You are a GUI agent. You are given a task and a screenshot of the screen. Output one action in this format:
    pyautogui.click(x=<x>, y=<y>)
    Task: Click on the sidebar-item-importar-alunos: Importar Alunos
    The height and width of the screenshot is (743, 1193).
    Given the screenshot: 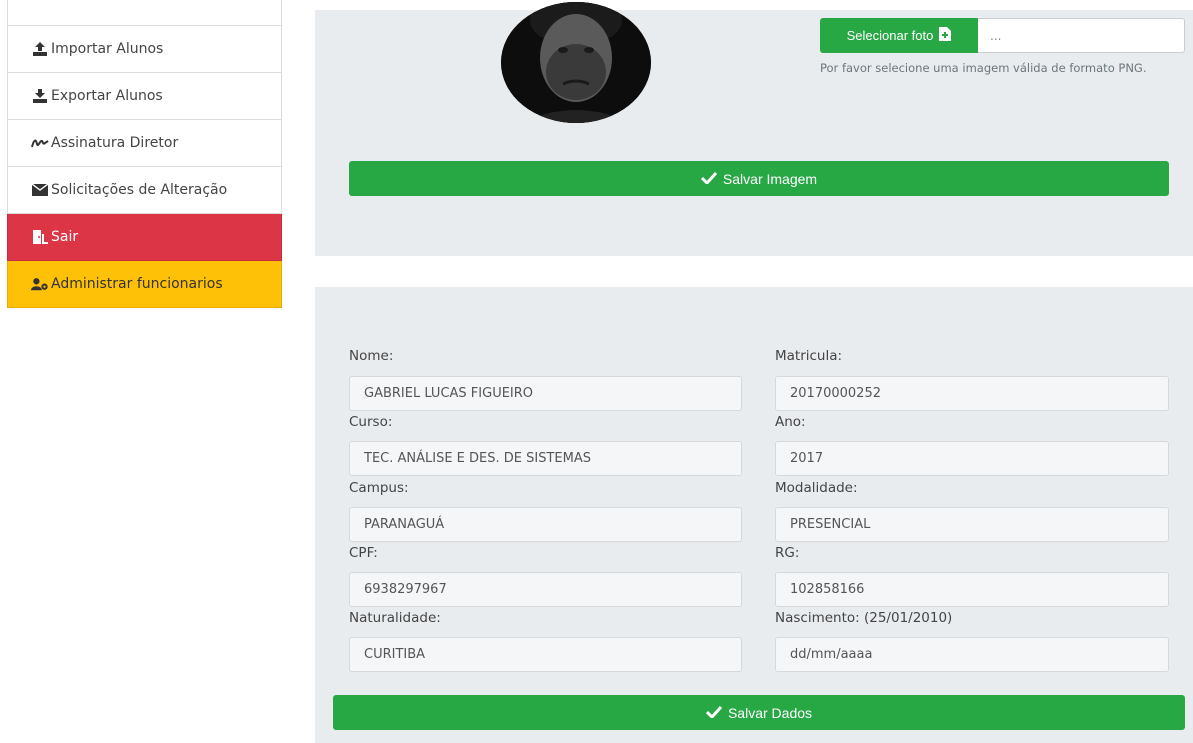 What is the action you would take?
    pyautogui.click(x=144, y=49)
    